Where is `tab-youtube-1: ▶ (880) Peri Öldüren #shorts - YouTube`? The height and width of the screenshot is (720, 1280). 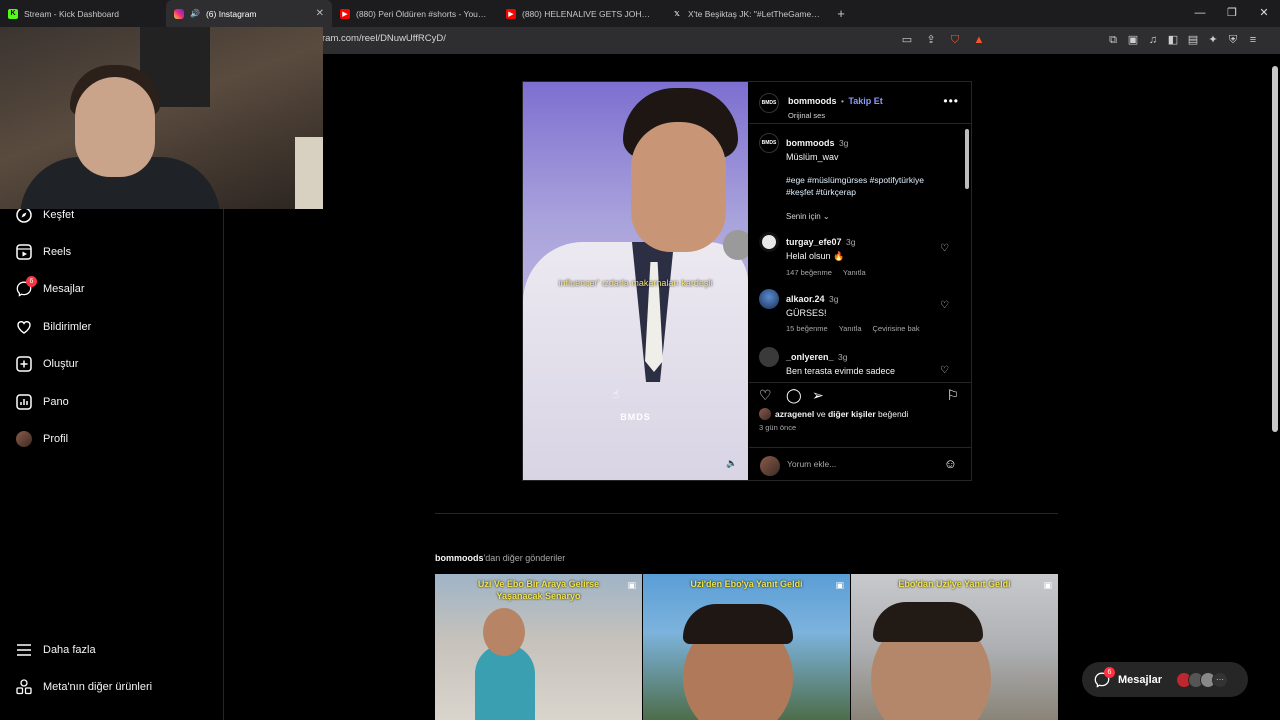 tab-youtube-1: ▶ (880) Peri Öldüren #shorts - YouTube is located at coordinates (415, 13).